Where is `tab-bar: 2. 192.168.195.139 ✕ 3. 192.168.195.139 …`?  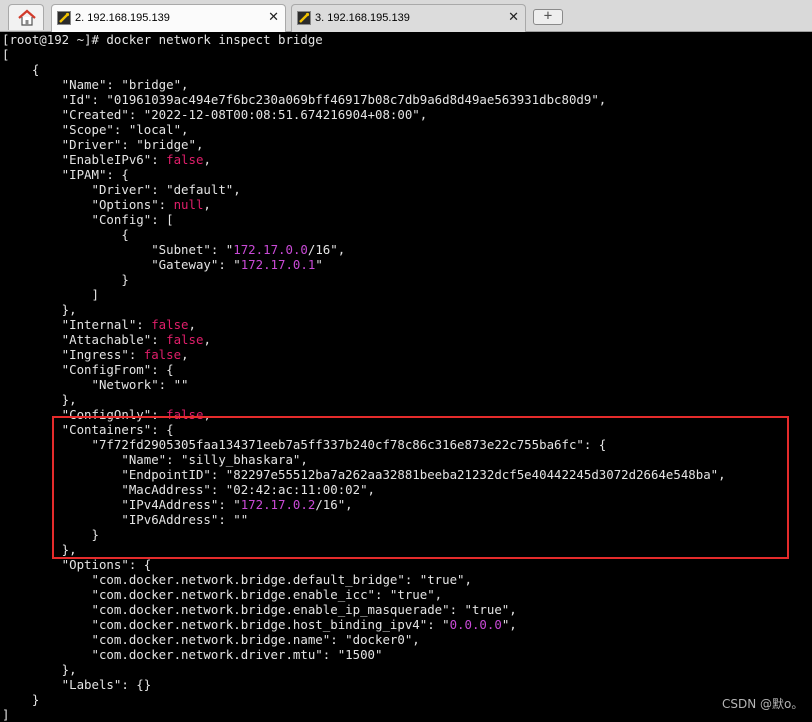
tab-bar: 2. 192.168.195.139 ✕ 3. 192.168.195.139 … is located at coordinates (406, 16).